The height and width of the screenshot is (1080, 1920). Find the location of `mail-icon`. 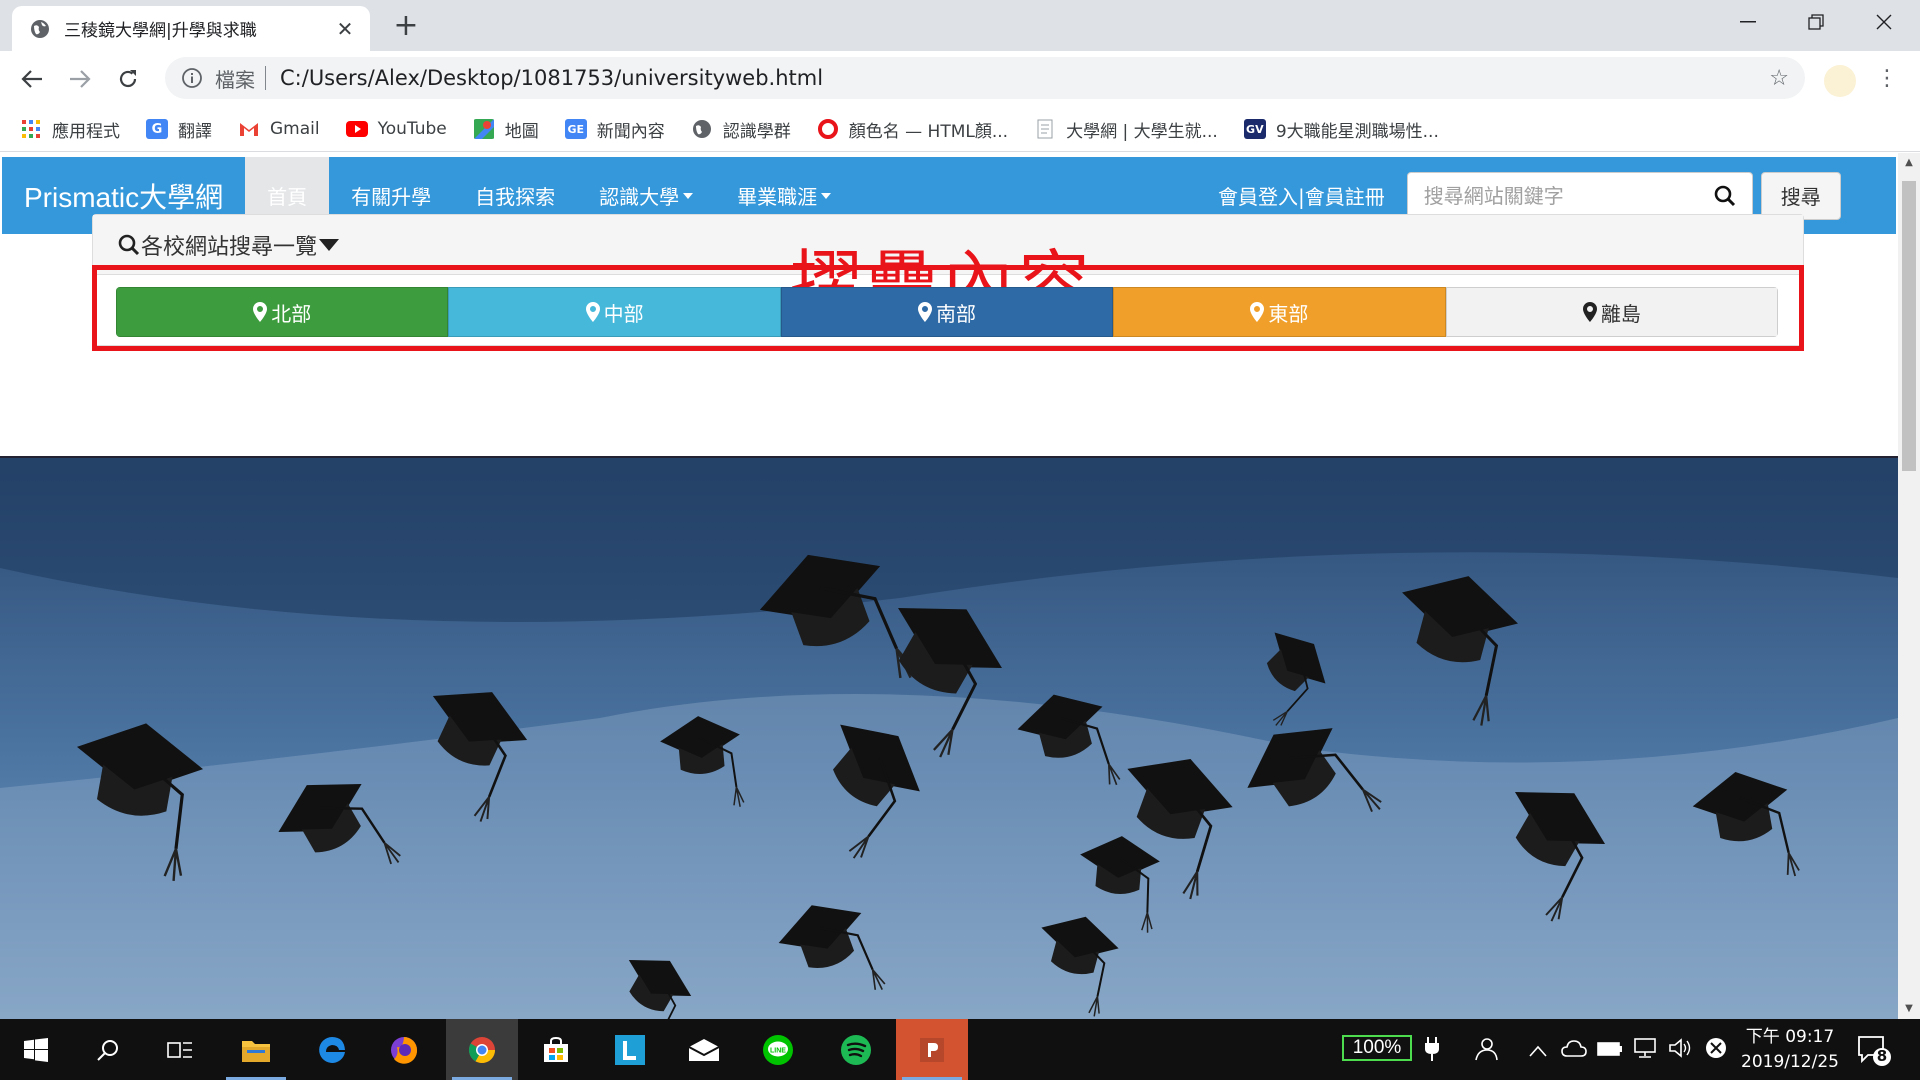

mail-icon is located at coordinates (704, 1049).